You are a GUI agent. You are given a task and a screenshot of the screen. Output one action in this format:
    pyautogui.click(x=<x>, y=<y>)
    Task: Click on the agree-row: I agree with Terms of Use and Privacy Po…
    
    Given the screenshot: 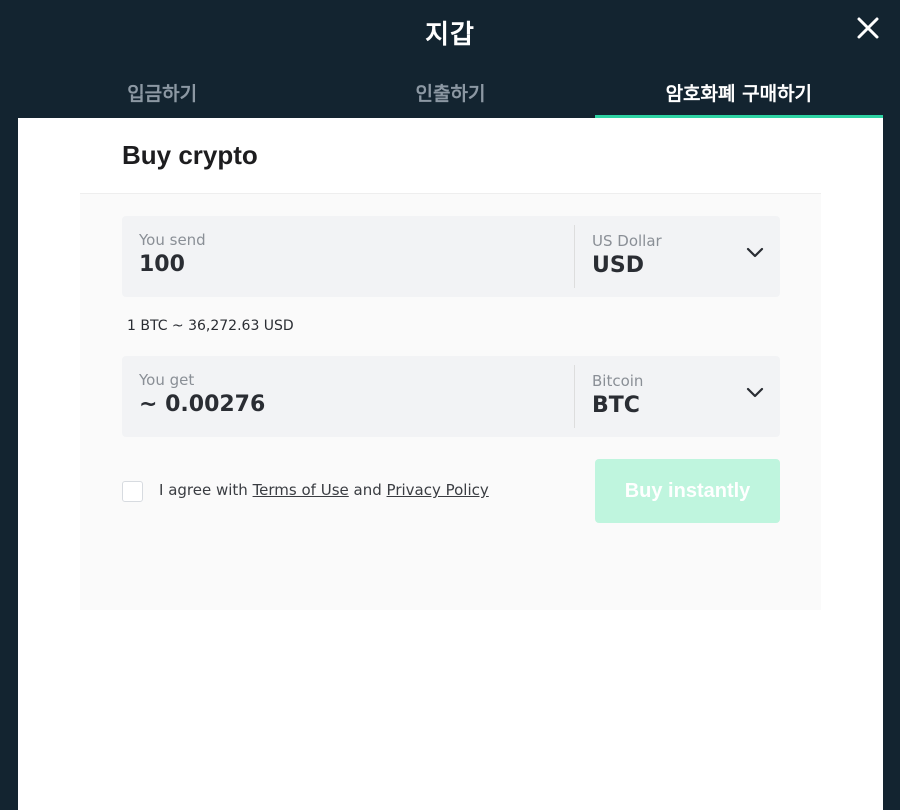 What is the action you would take?
    pyautogui.click(x=451, y=491)
    